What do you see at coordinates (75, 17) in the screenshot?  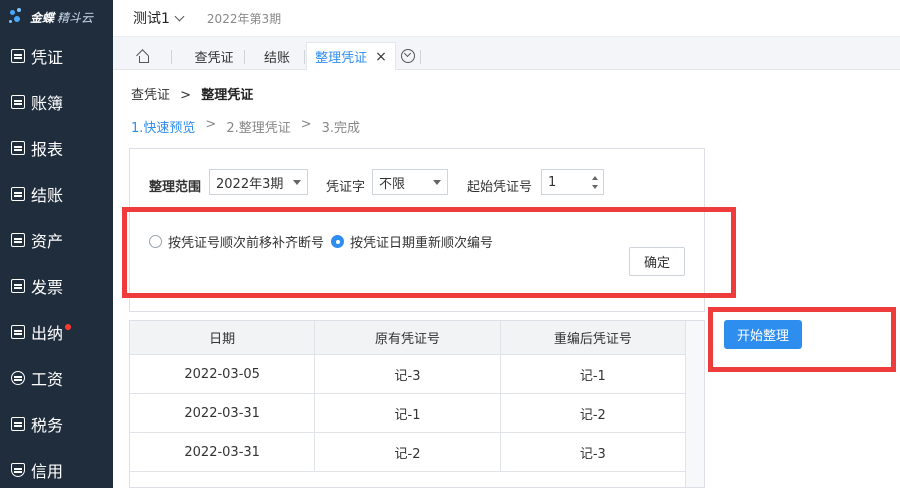 I see `logo-product: 精斗云` at bounding box center [75, 17].